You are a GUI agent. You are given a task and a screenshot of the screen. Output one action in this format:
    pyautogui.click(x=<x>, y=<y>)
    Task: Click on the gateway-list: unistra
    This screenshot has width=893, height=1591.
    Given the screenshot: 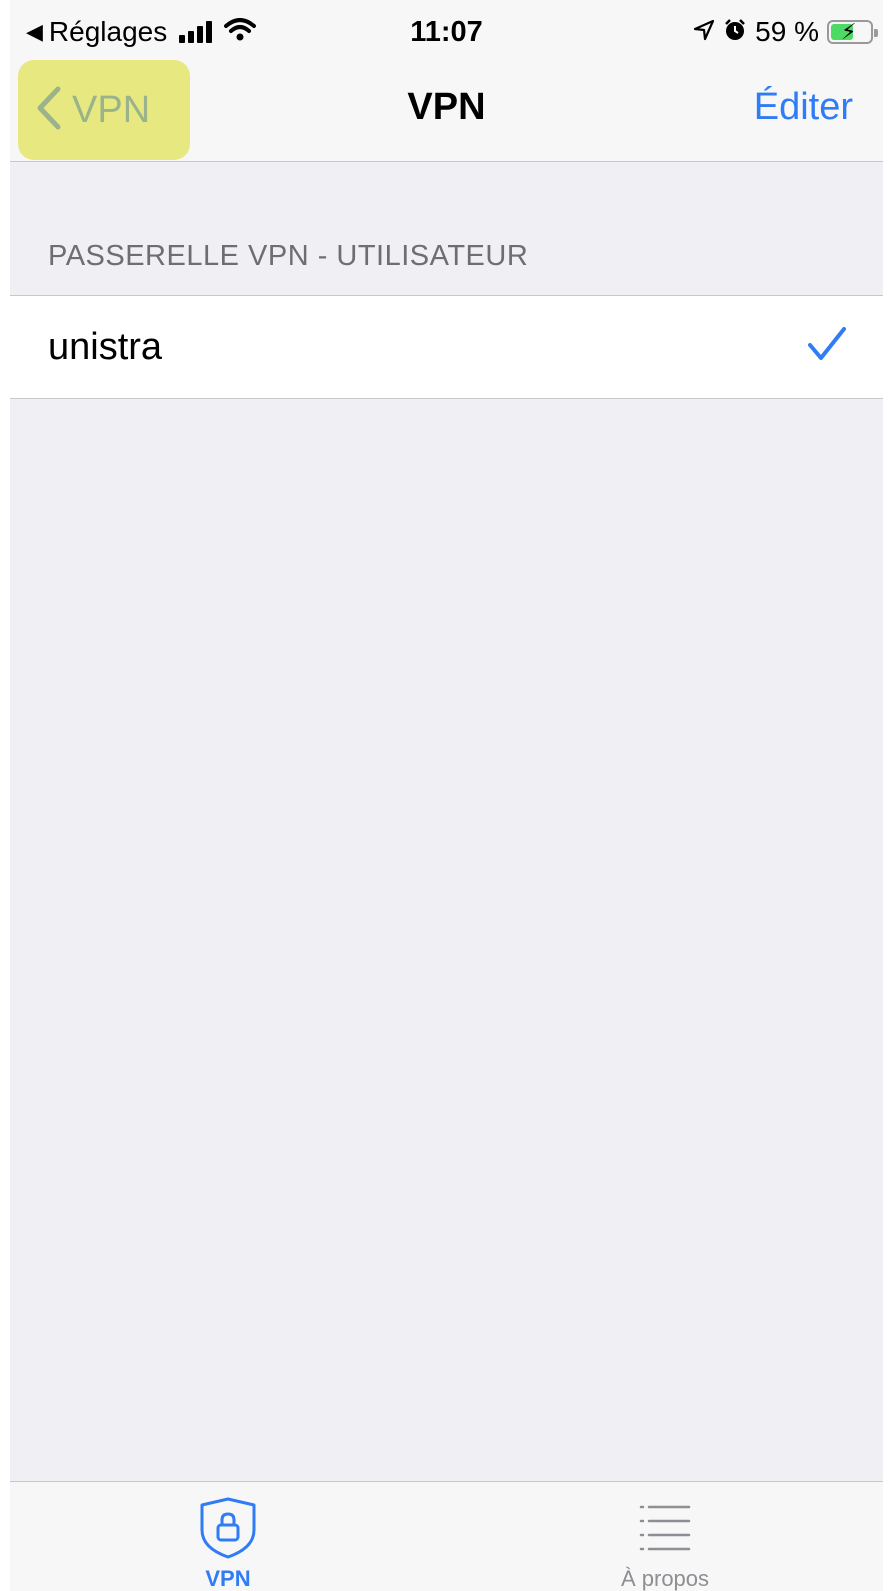 What is the action you would take?
    pyautogui.click(x=446, y=347)
    